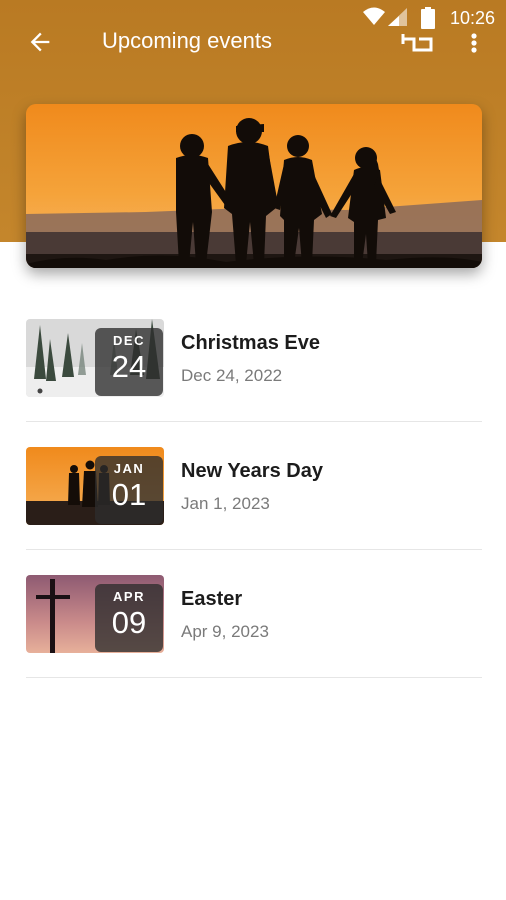 The height and width of the screenshot is (900, 506). I want to click on page-title: Upcoming events, so click(187, 40).